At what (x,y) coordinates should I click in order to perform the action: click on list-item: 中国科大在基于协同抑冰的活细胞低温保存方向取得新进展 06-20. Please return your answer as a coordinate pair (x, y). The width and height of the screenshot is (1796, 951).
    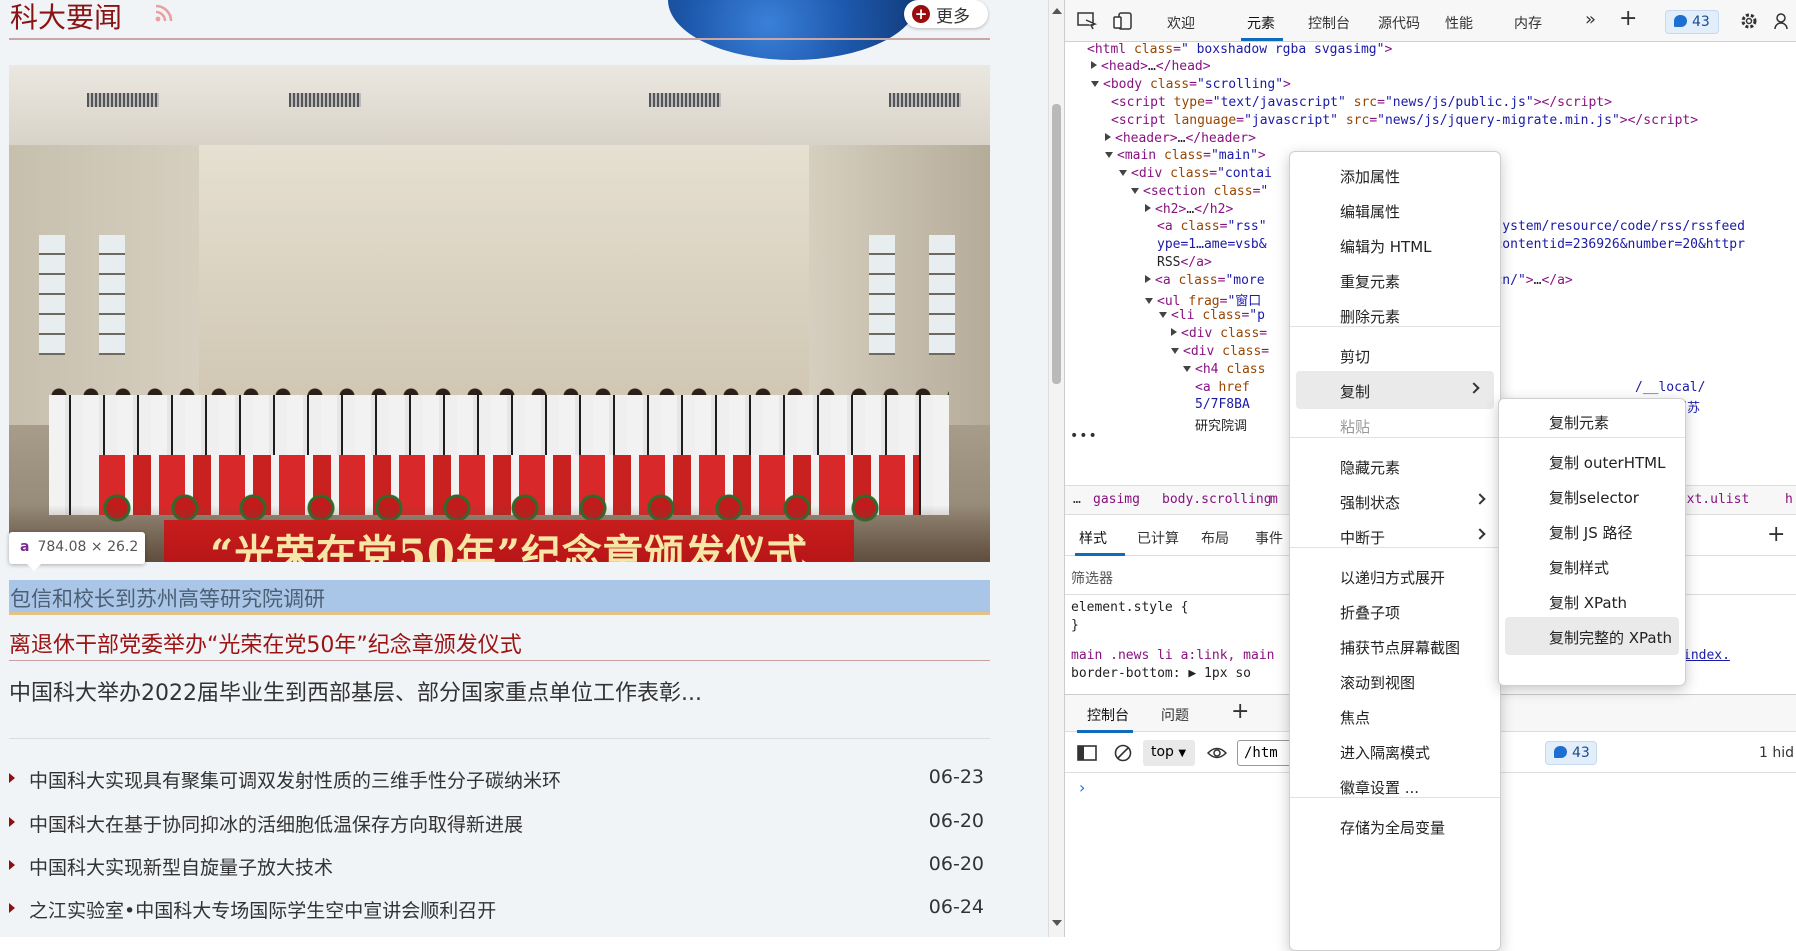
    Looking at the image, I should click on (496, 825).